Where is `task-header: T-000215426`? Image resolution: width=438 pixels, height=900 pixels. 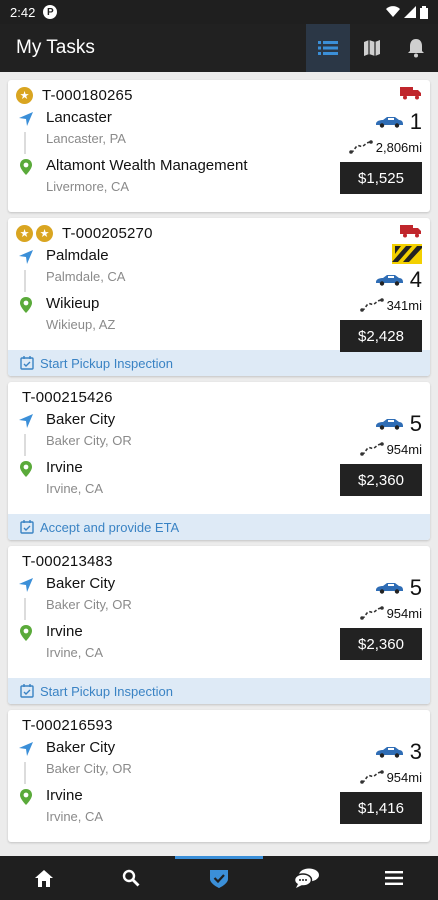
task-header: T-000215426 is located at coordinates (219, 397).